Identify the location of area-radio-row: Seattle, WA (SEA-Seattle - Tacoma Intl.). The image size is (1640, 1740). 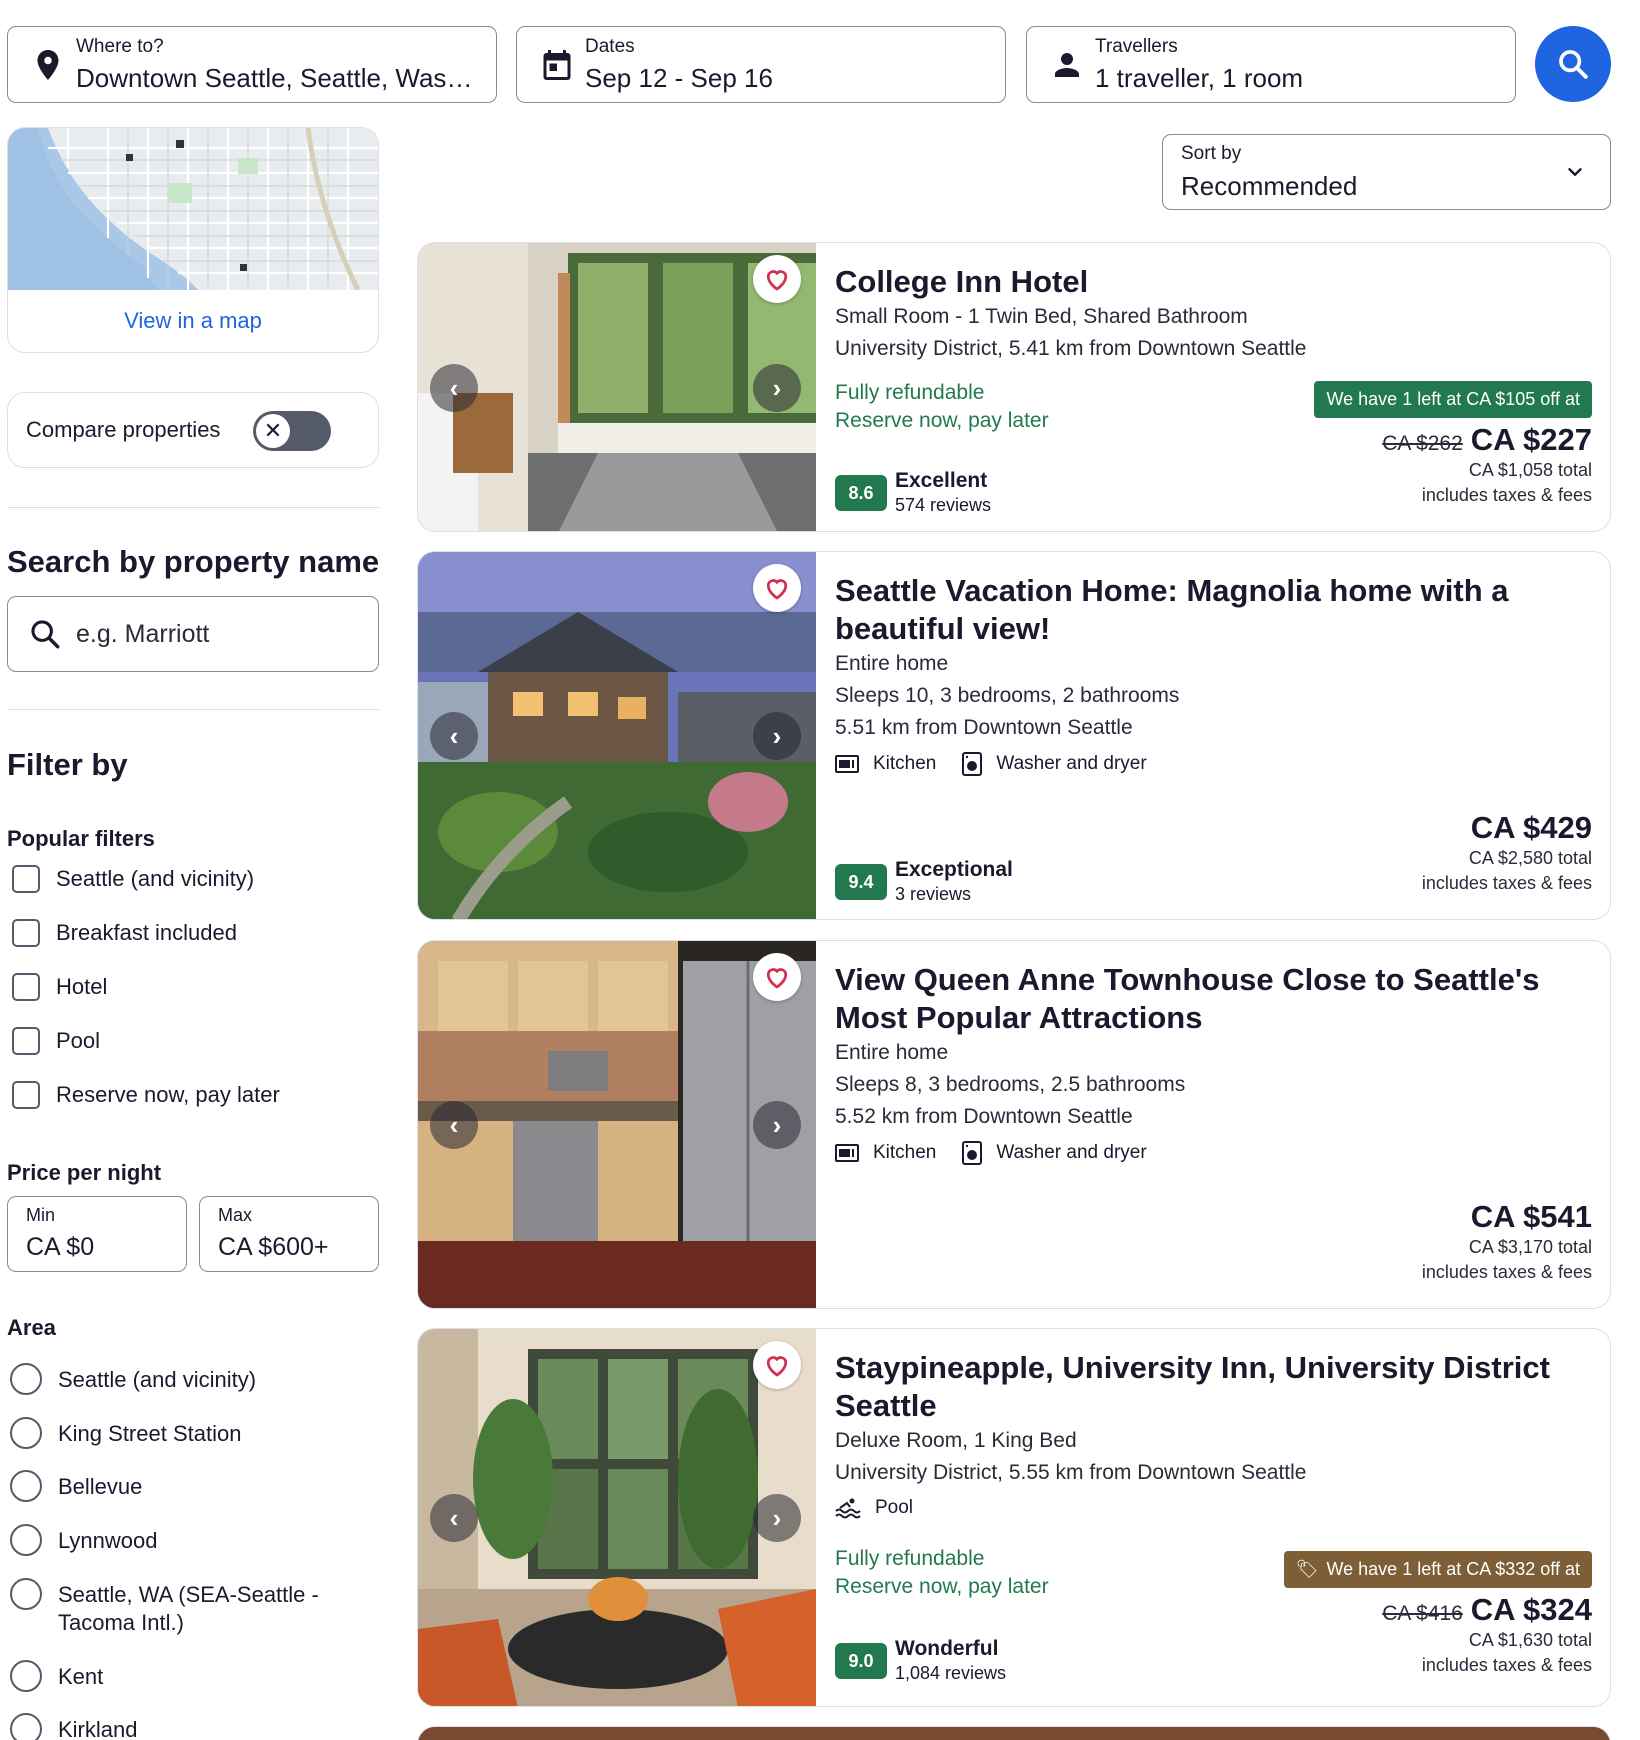
(175, 1607).